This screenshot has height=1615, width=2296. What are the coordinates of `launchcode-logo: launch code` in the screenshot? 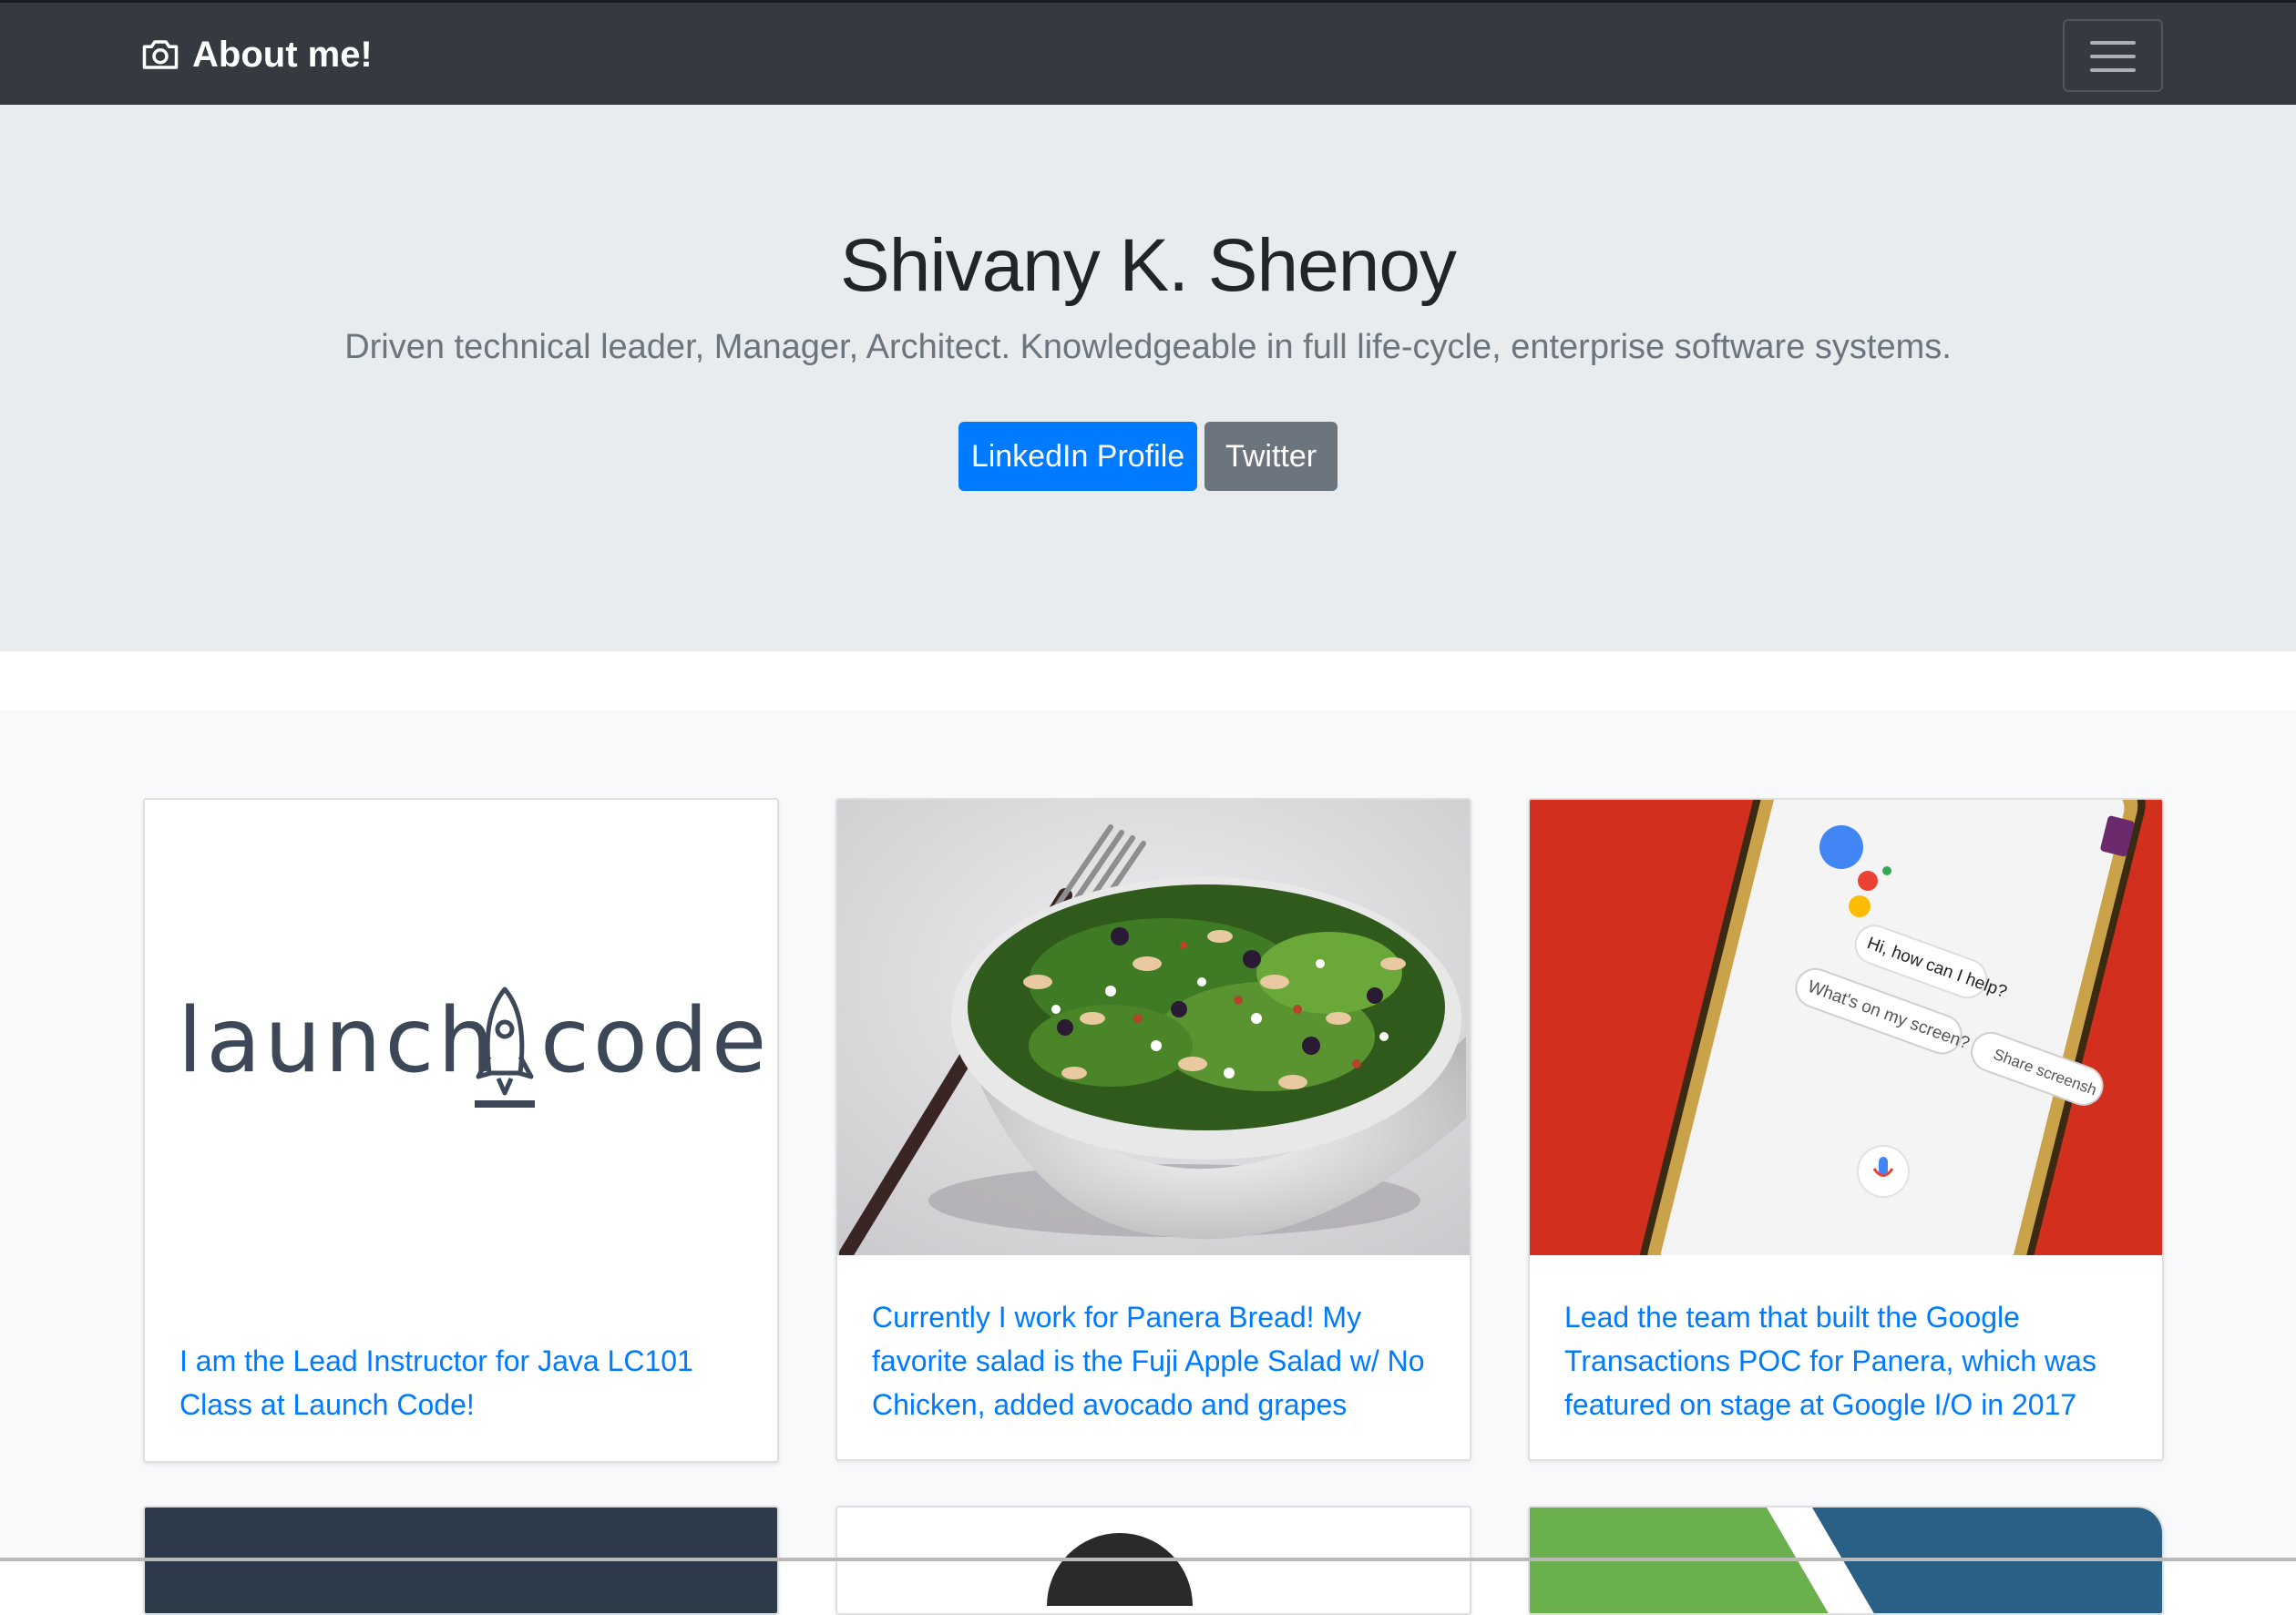 It's located at (461, 1028).